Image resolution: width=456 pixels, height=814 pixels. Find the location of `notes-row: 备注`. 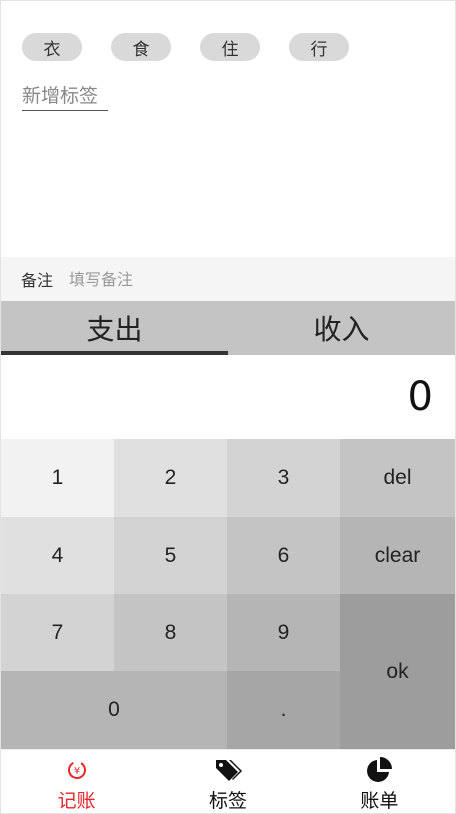

notes-row: 备注 is located at coordinates (228, 279).